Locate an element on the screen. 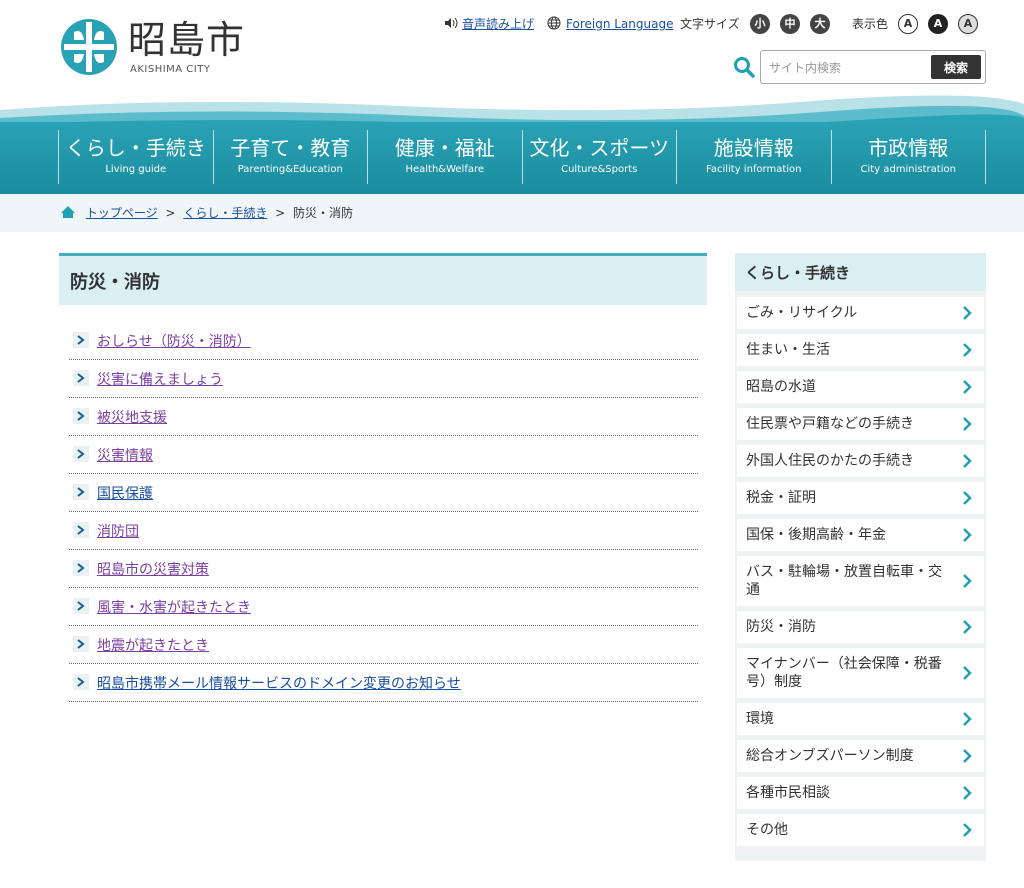 The width and height of the screenshot is (1024, 888). list-item: 災害情報 is located at coordinates (383, 455).